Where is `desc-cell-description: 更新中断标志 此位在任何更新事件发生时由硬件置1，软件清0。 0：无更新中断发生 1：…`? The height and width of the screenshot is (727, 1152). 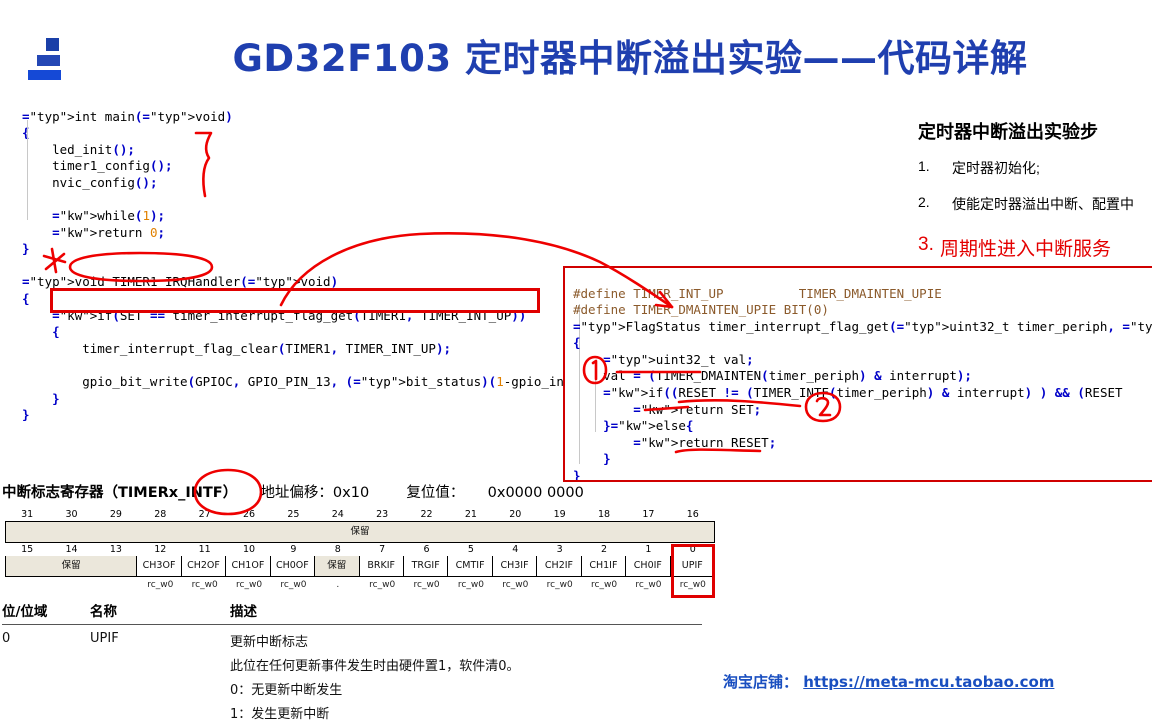 desc-cell-description: 更新中断标志 此位在任何更新事件发生时由硬件置1，软件清0。 0：无更新中断发生 1：… is located at coordinates (466, 679).